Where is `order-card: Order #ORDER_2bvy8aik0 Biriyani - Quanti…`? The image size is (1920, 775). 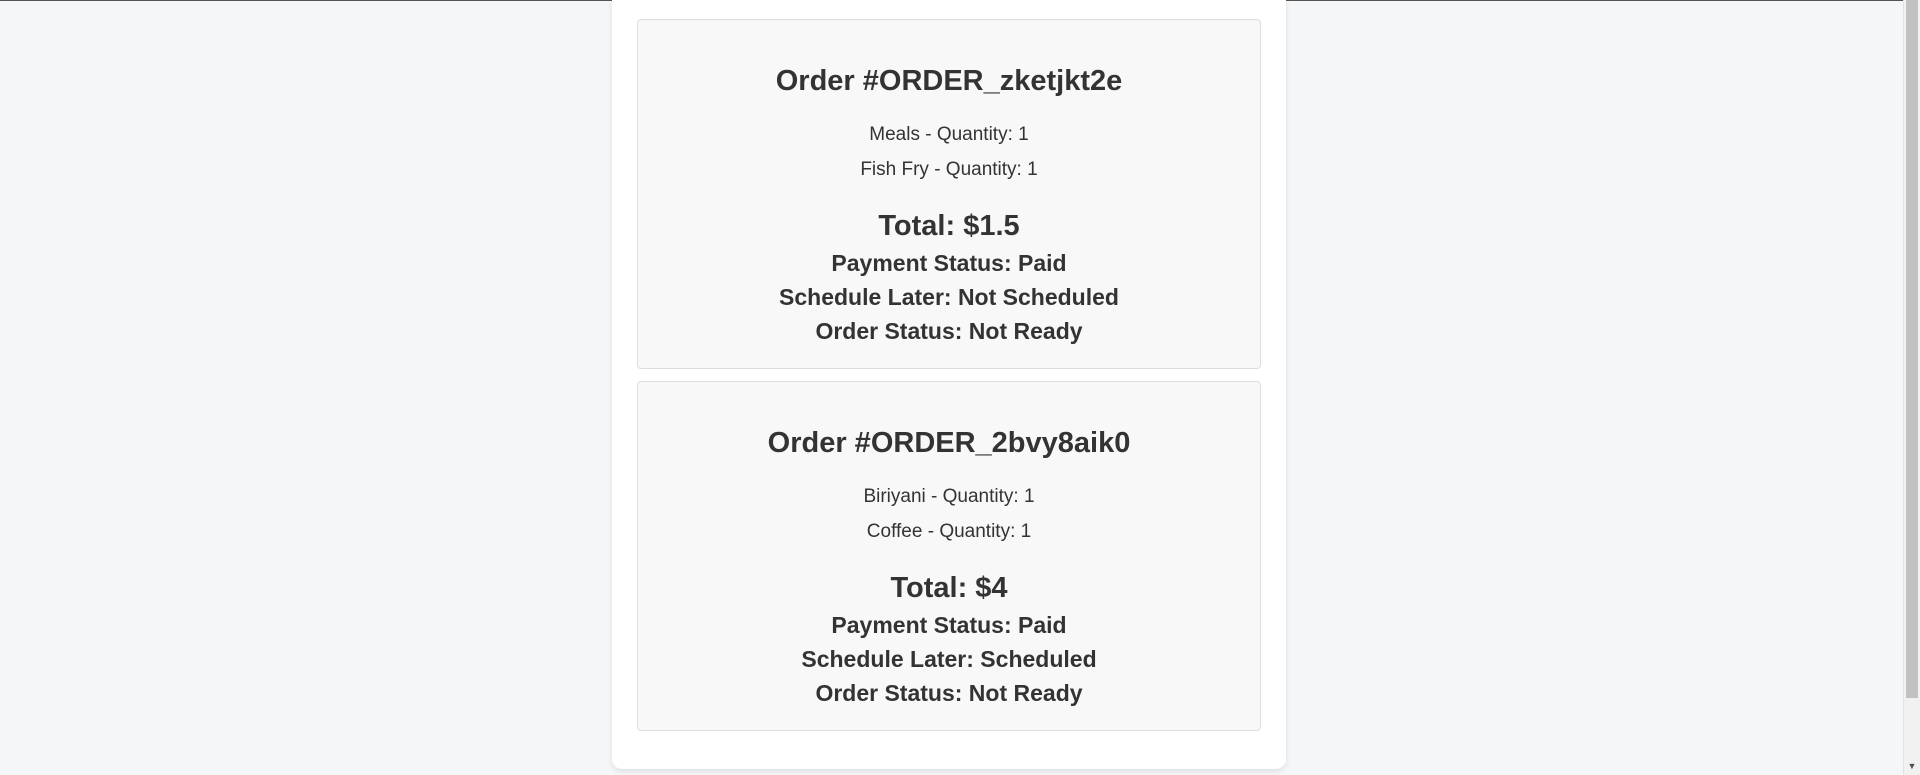 order-card: Order #ORDER_2bvy8aik0 Biriyani - Quanti… is located at coordinates (949, 556).